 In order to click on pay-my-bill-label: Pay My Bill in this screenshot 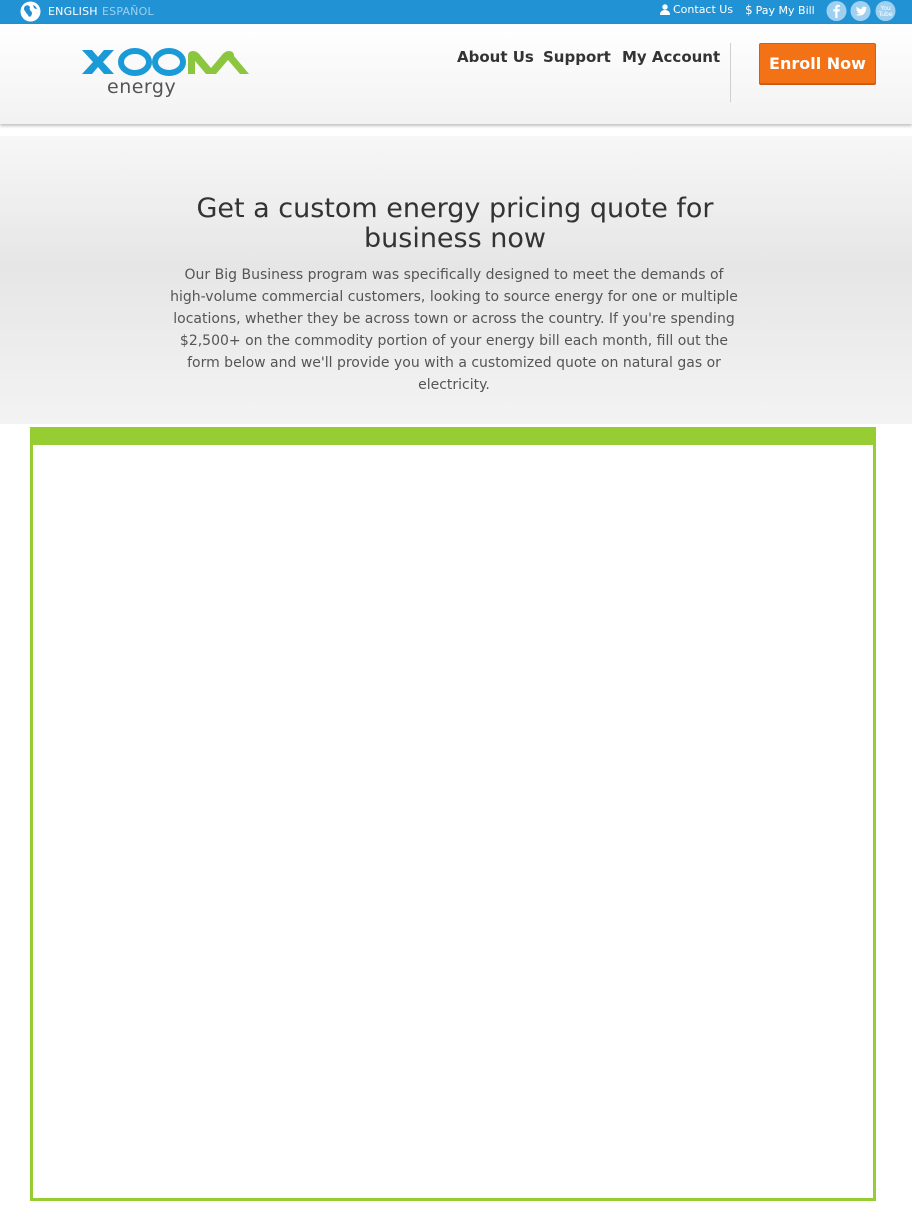, I will do `click(785, 10)`.